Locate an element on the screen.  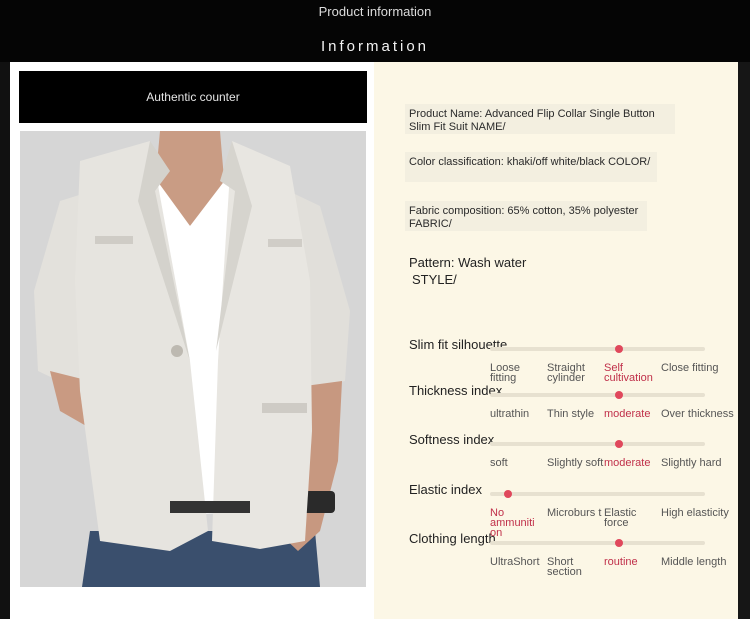
scale-option: routine is located at coordinates (621, 562).